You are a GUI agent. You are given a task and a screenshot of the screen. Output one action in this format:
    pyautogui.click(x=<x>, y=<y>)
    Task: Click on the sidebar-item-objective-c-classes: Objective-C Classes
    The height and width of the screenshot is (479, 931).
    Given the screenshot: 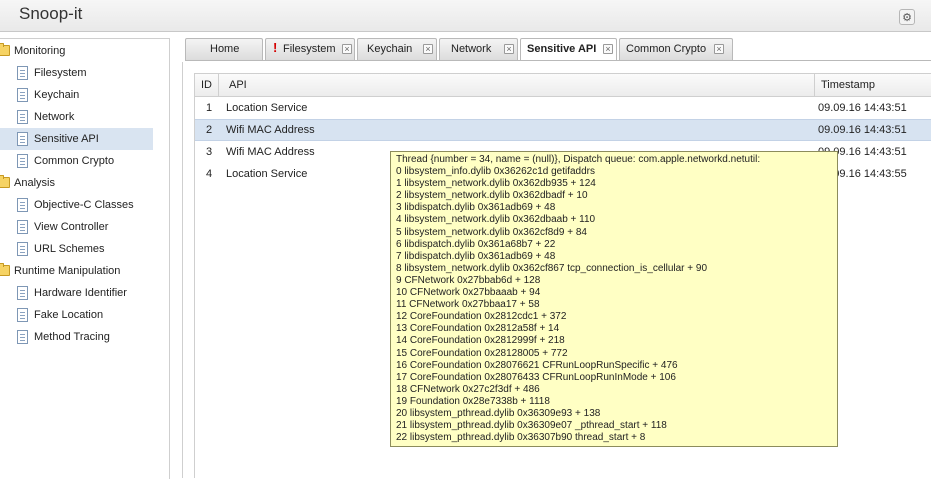 What is the action you would take?
    pyautogui.click(x=76, y=205)
    